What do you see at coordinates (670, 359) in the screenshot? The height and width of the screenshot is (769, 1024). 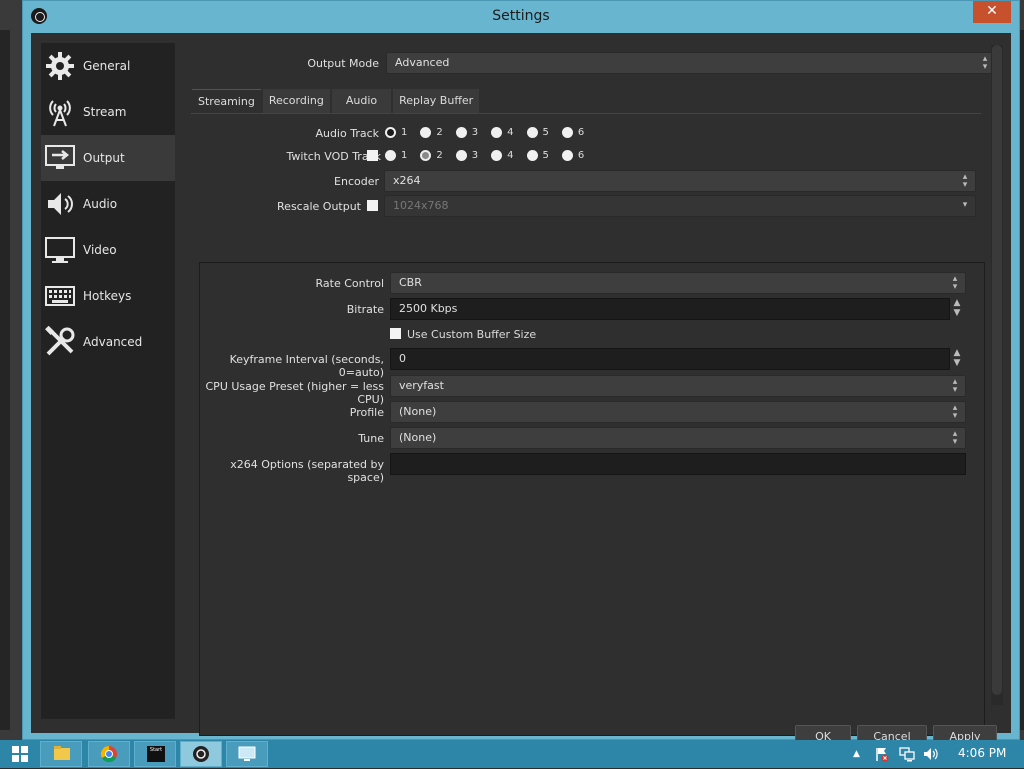 I see `keyframe-input: 0` at bounding box center [670, 359].